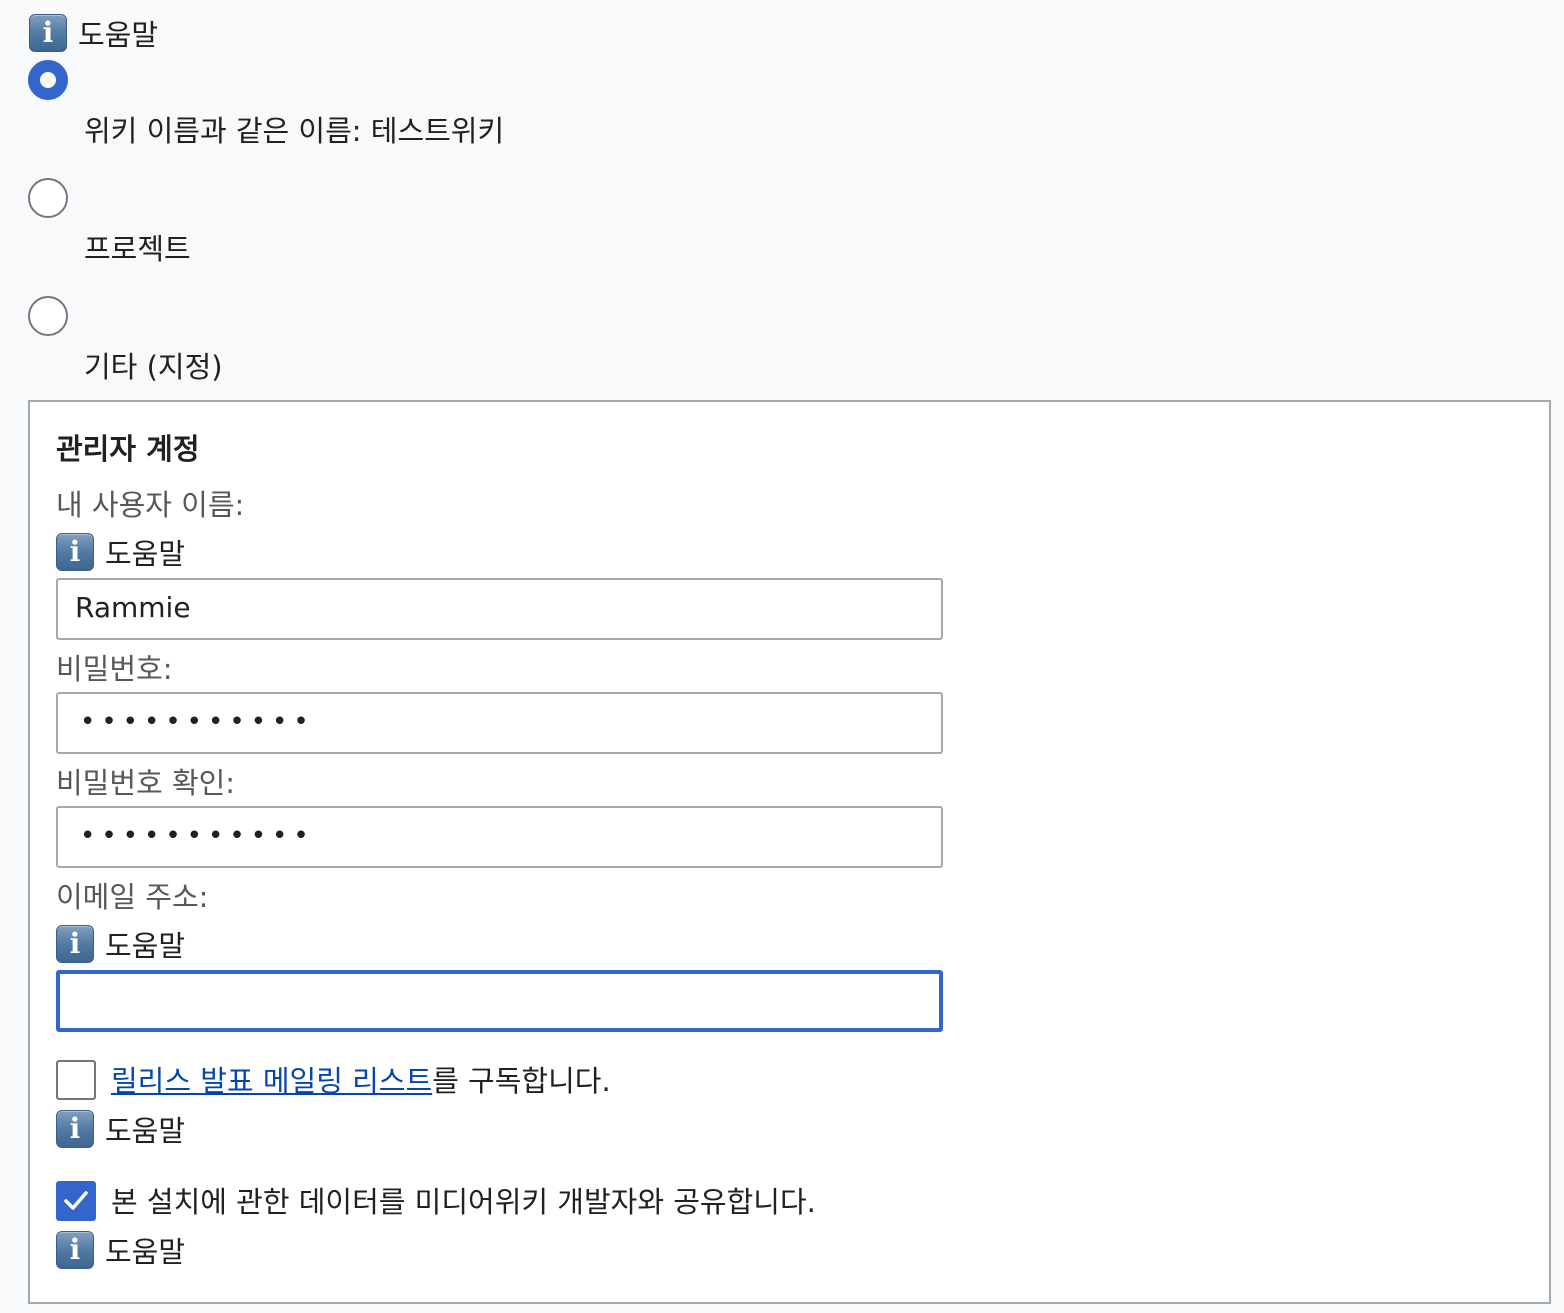  Describe the element at coordinates (48, 198) in the screenshot. I see `radio-project` at that location.